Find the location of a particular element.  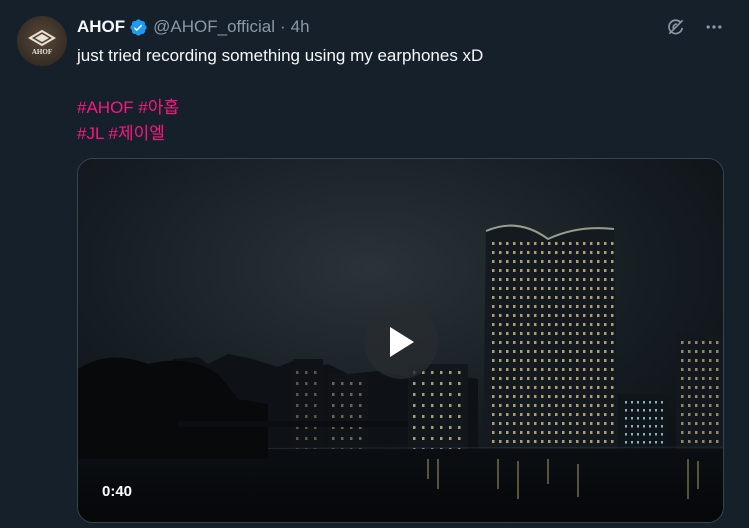

hashtag-row: #AHOF #아홉 is located at coordinates (397, 108).